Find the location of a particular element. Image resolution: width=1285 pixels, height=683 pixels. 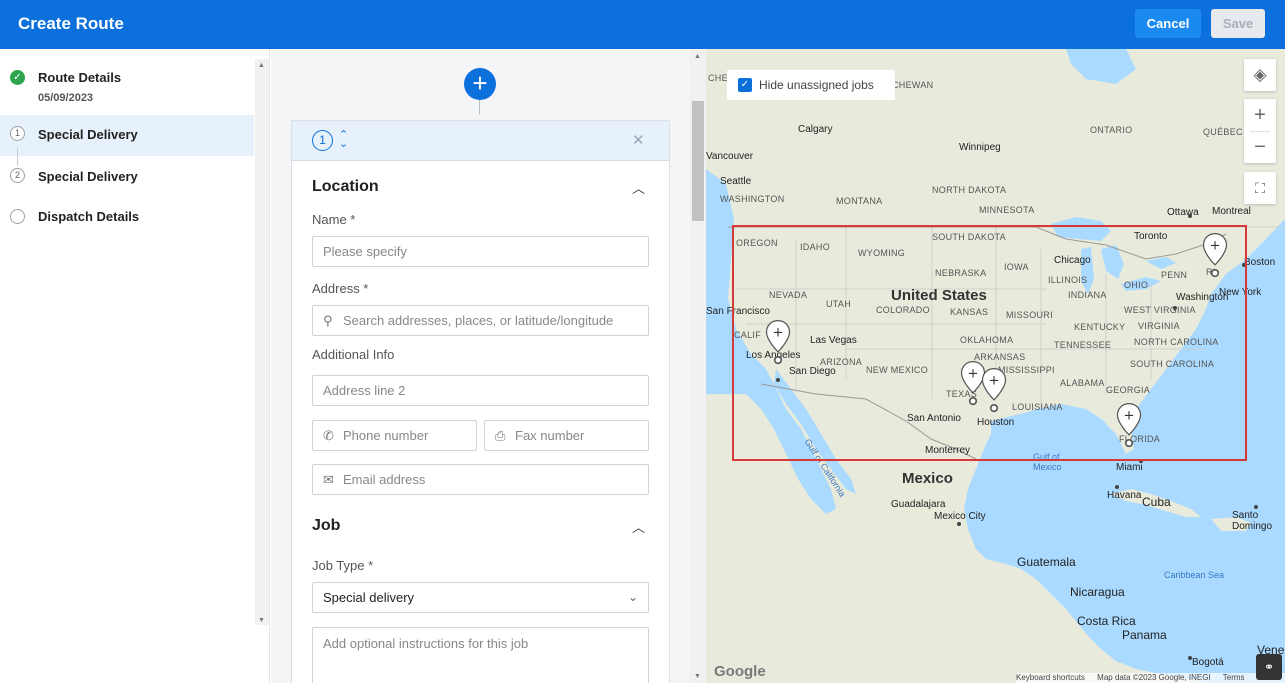

step-special-delivery-1: 1 Special Delivery is located at coordinates (127, 135).